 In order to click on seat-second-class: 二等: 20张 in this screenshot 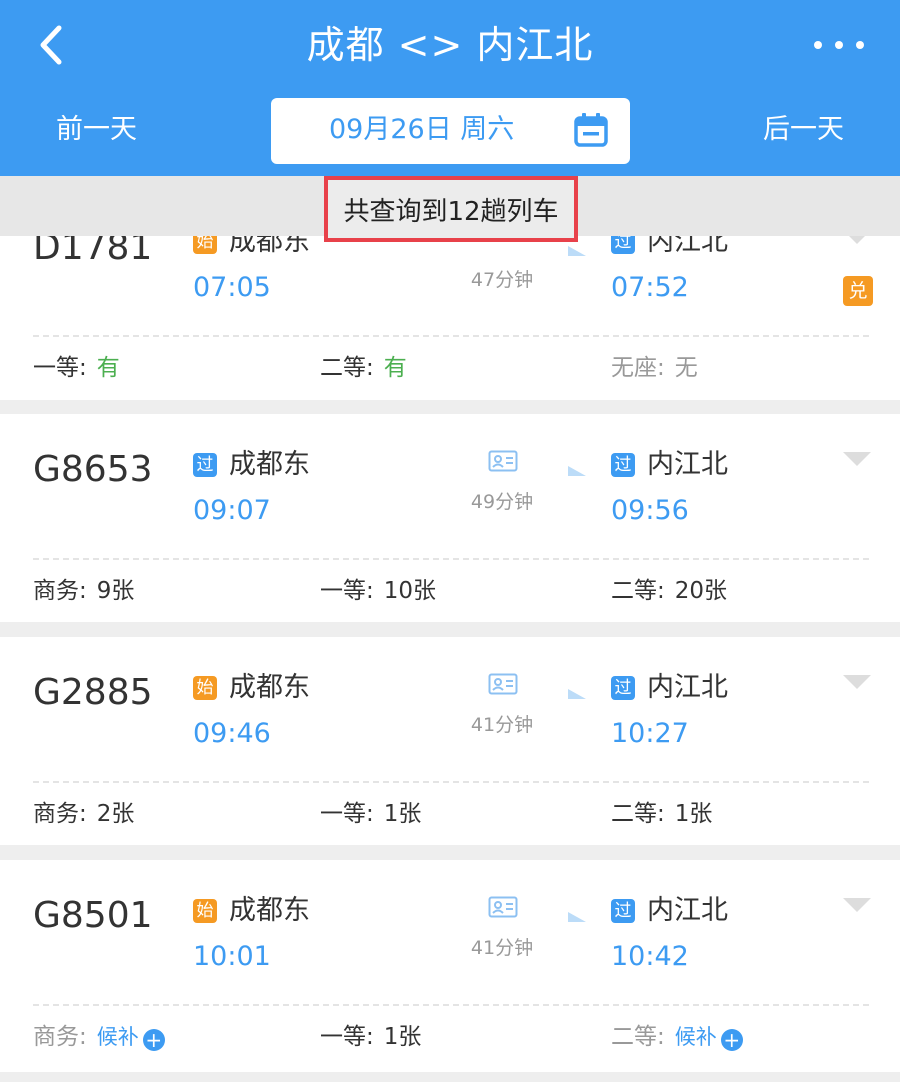, I will do `click(669, 591)`.